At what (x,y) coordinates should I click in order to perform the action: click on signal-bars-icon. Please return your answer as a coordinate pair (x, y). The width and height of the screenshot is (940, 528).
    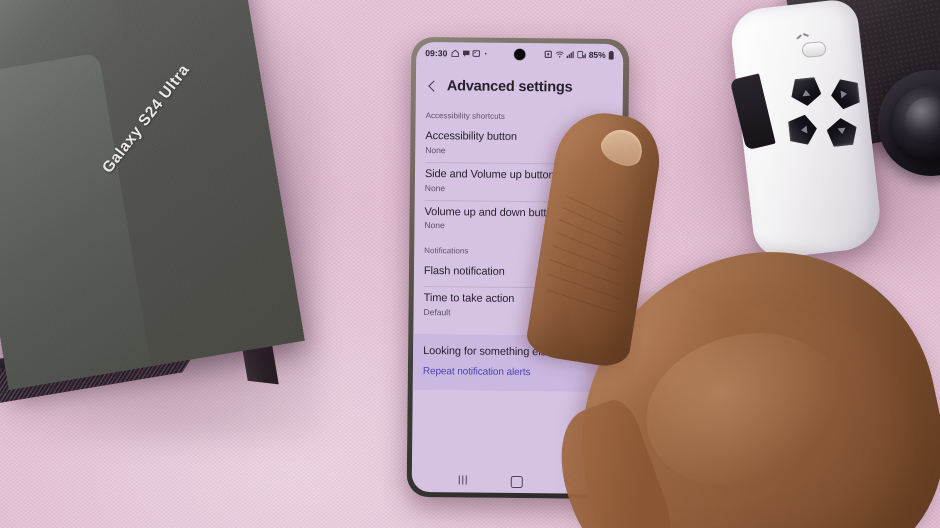
    Looking at the image, I should click on (571, 55).